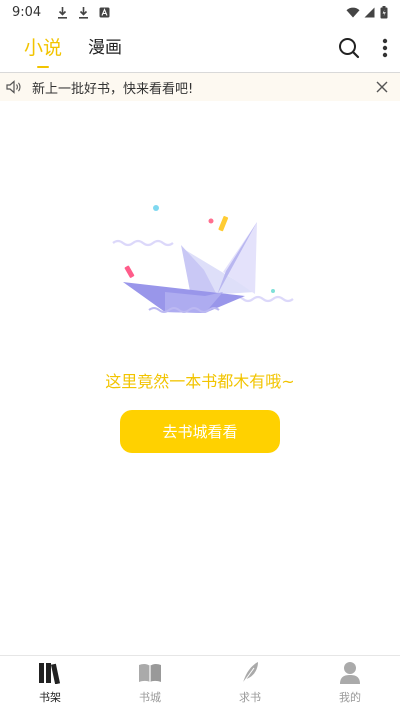 The width and height of the screenshot is (400, 710). I want to click on empty-state-message: 这里竟然一本书都木有哦~, so click(200, 381).